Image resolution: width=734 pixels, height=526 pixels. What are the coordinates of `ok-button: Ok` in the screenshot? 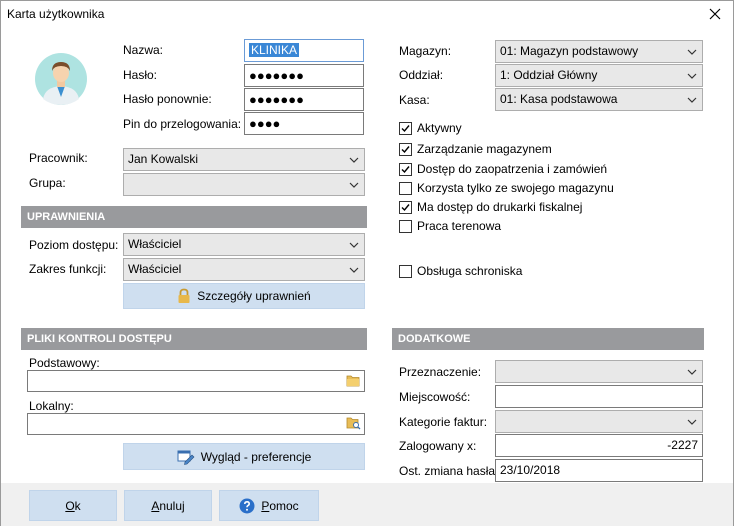 It's located at (73, 505).